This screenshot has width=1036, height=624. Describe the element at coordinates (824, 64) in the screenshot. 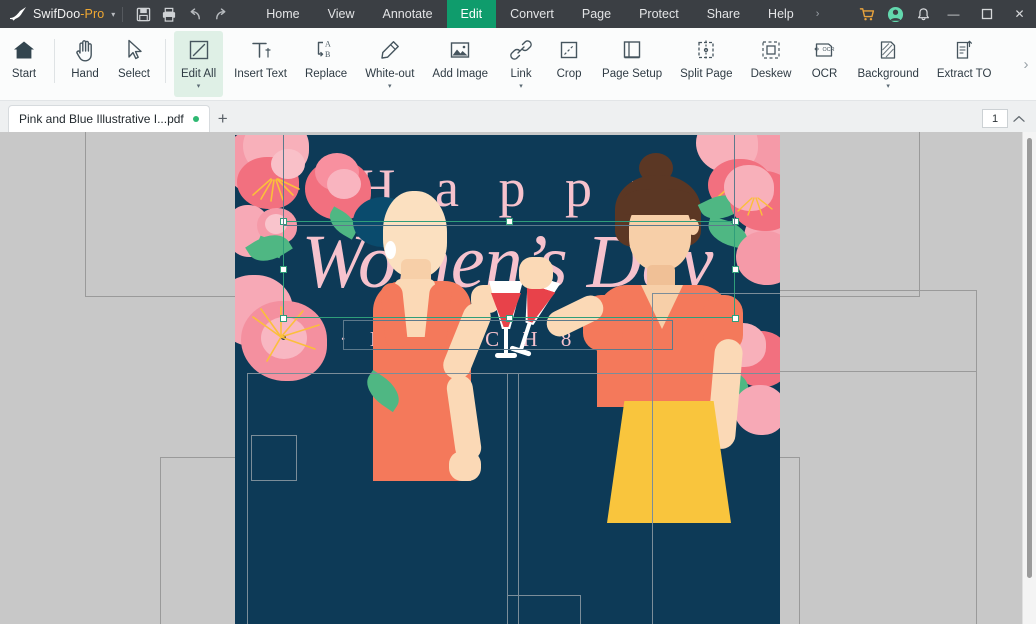

I see `ribbon-button-ocr: OCR OCR` at that location.